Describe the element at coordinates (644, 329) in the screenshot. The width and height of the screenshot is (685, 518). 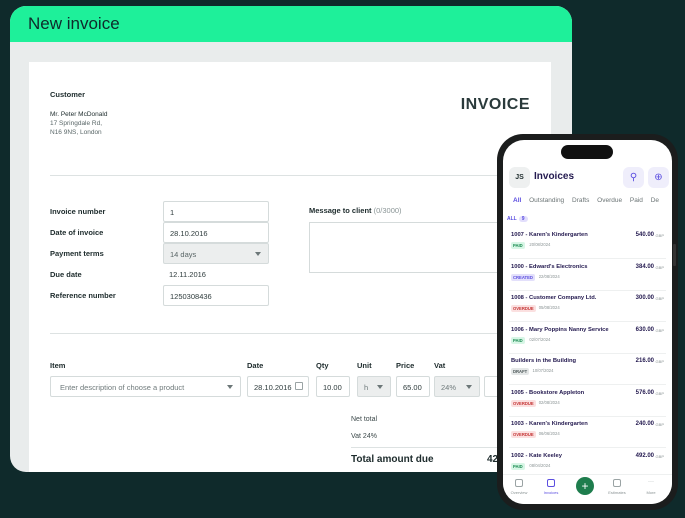
I see `invoice-amount: 630.00` at that location.